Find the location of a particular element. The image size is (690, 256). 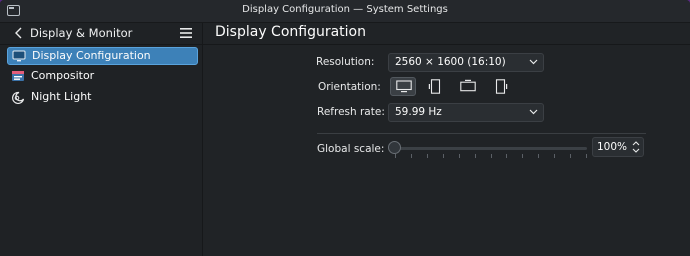

global-scale-slider-track is located at coordinates (491, 148).